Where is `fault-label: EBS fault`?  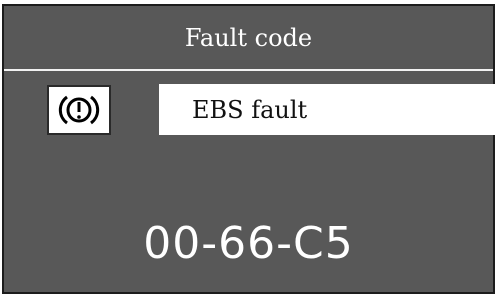 fault-label: EBS fault is located at coordinates (250, 109).